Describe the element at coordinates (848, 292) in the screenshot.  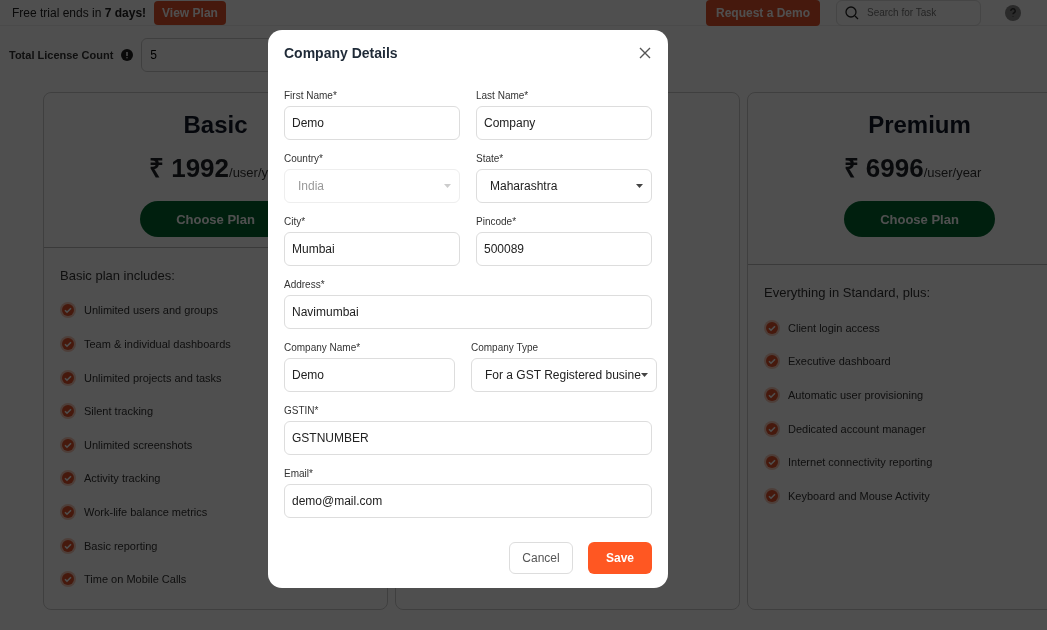
I see `features-heading: Everything in Standard, plus:` at that location.